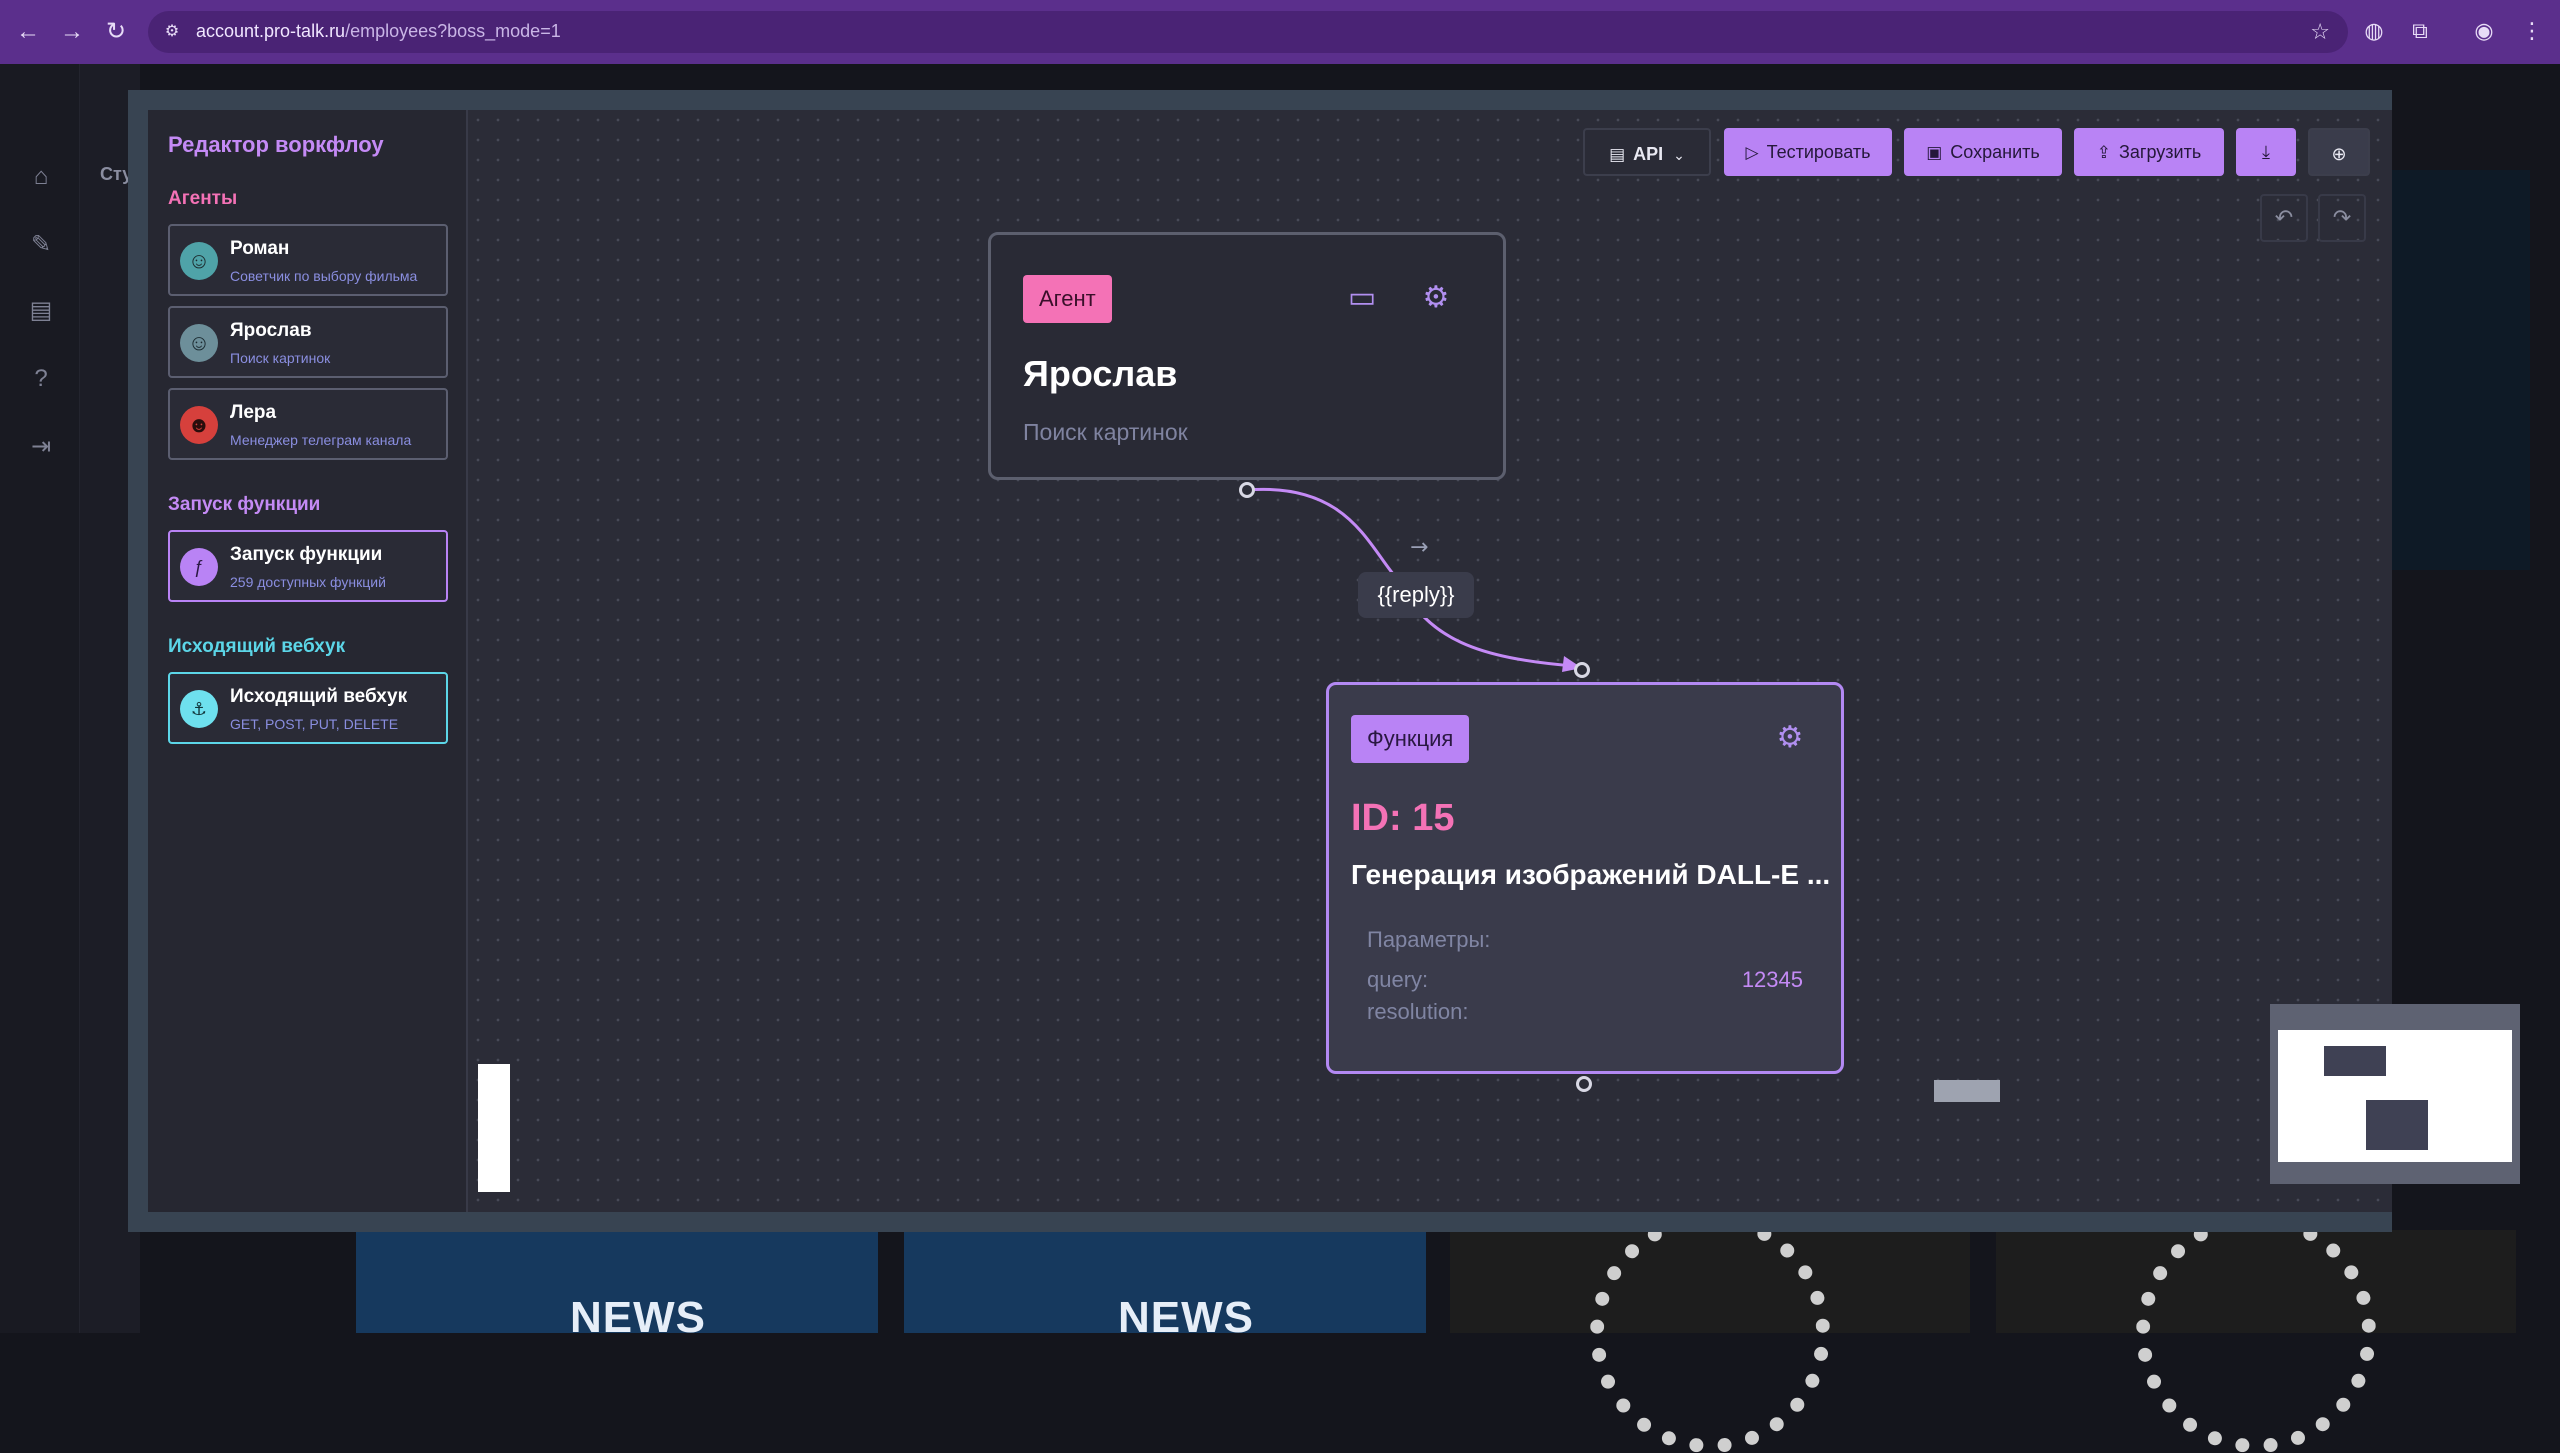 The image size is (2560, 1453). I want to click on function-input-port, so click(1582, 670).